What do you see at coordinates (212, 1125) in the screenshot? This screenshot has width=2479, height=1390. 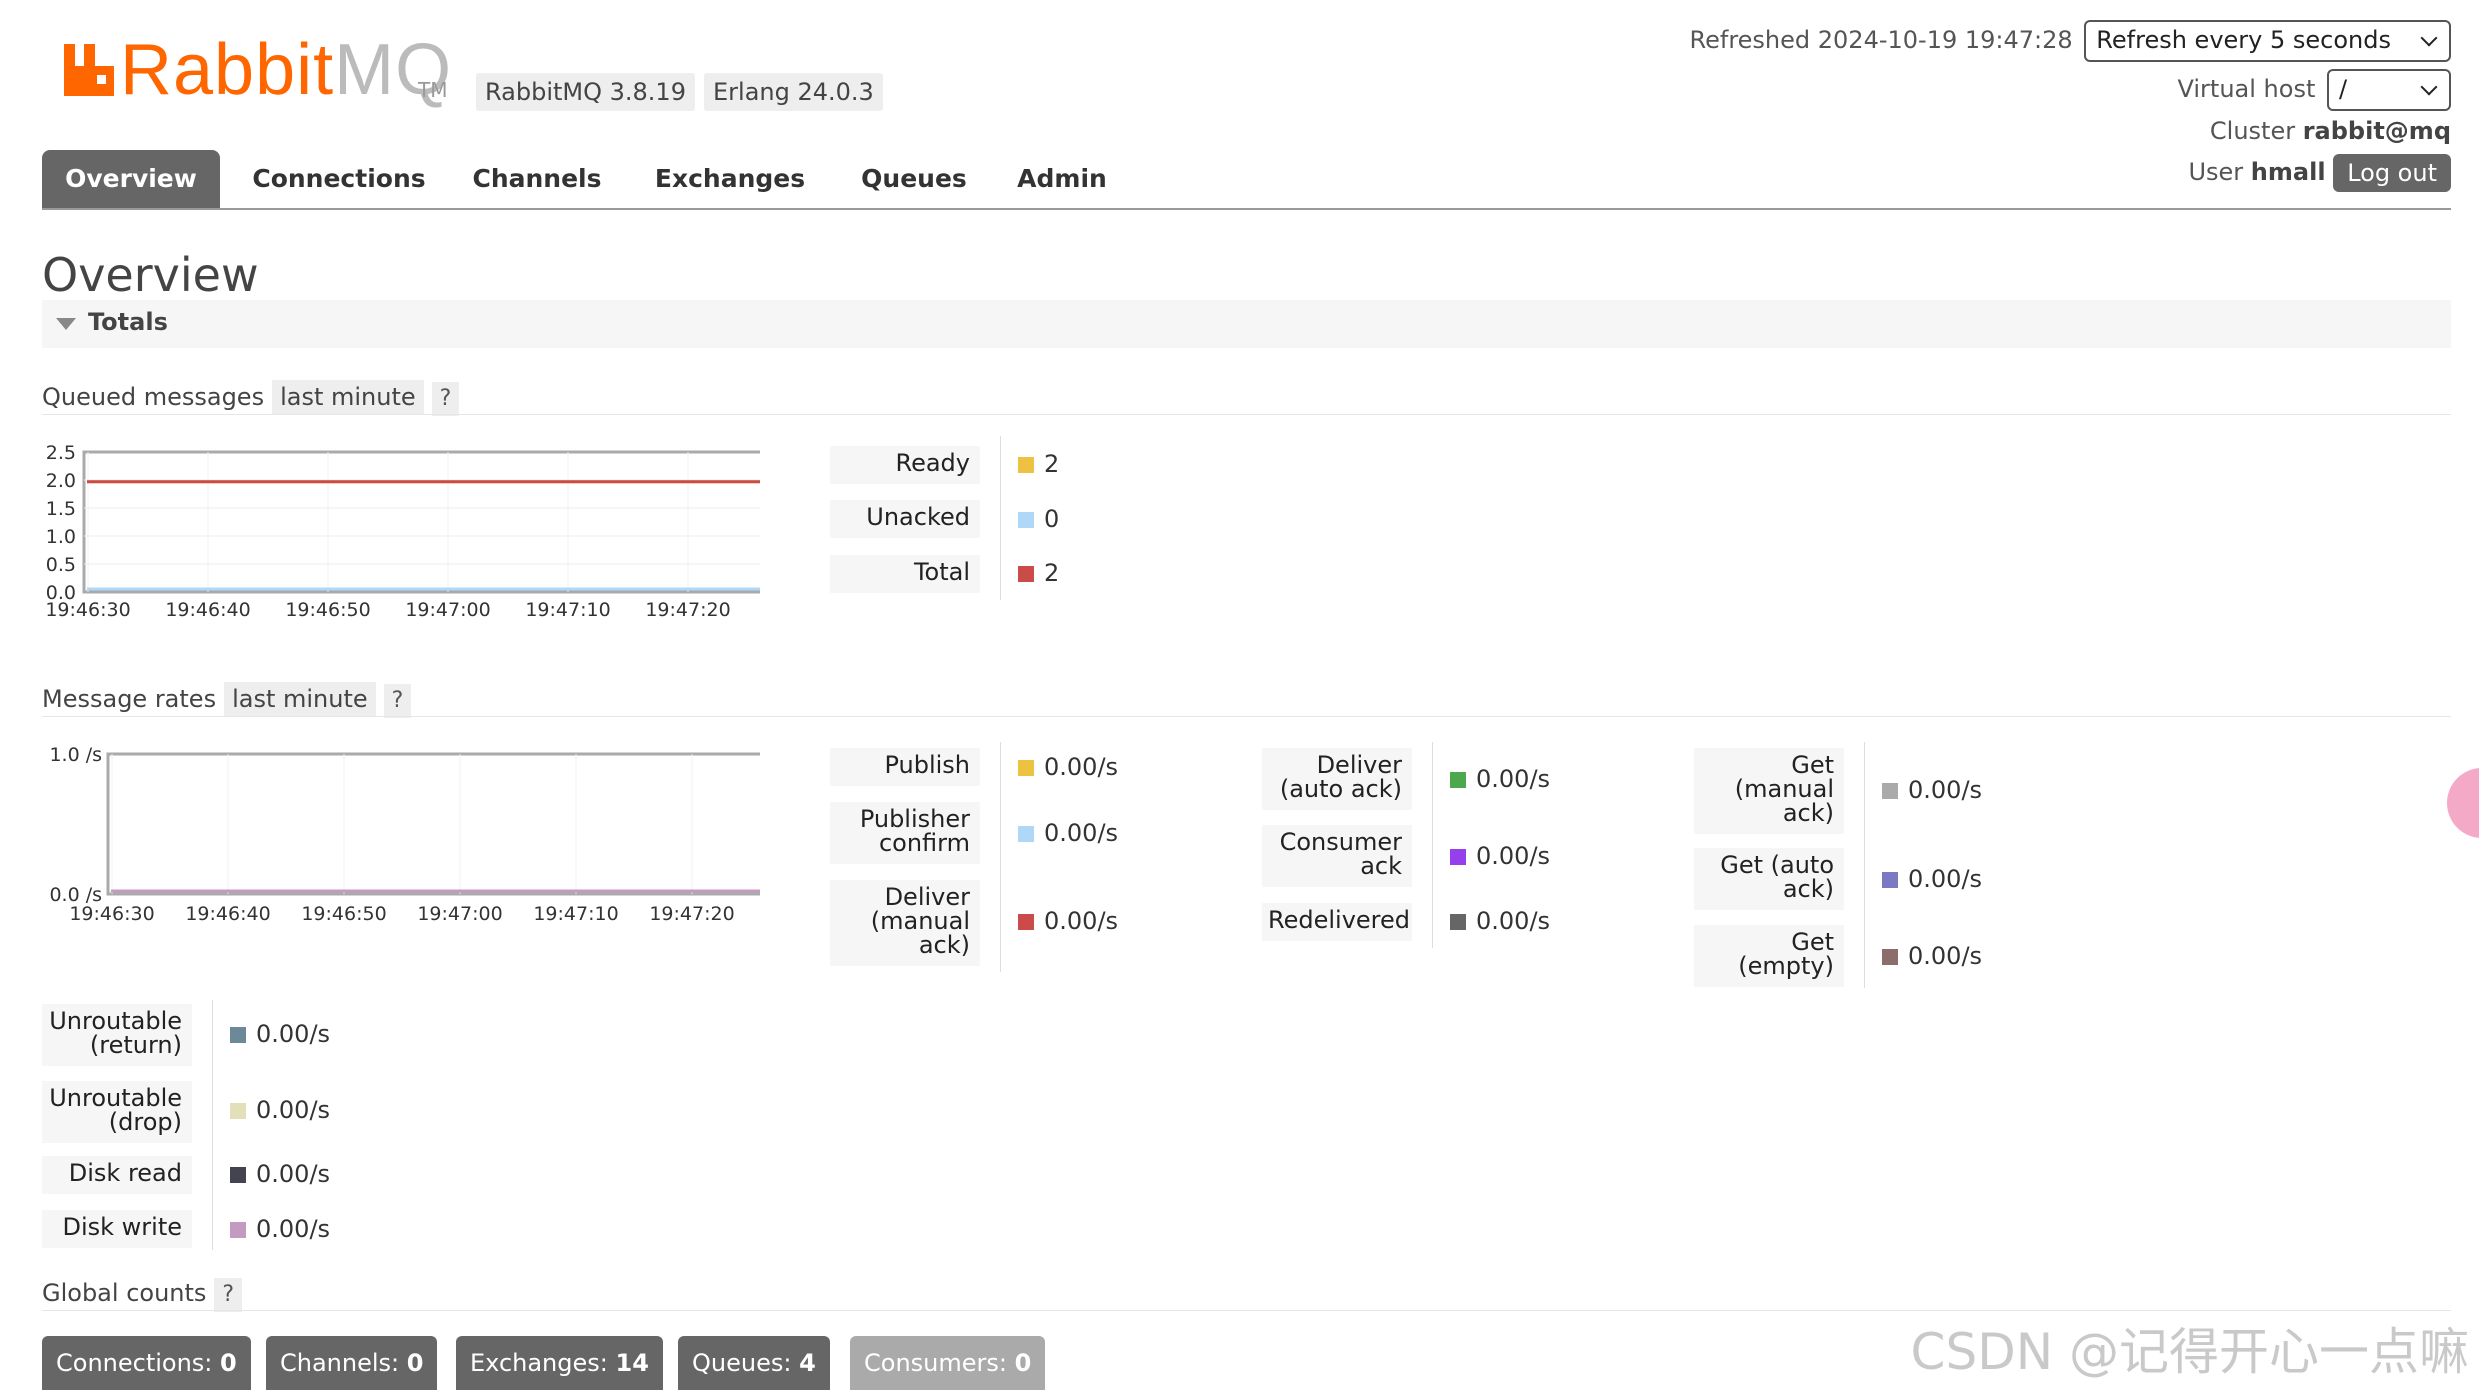 I see `rates-col4-divider` at bounding box center [212, 1125].